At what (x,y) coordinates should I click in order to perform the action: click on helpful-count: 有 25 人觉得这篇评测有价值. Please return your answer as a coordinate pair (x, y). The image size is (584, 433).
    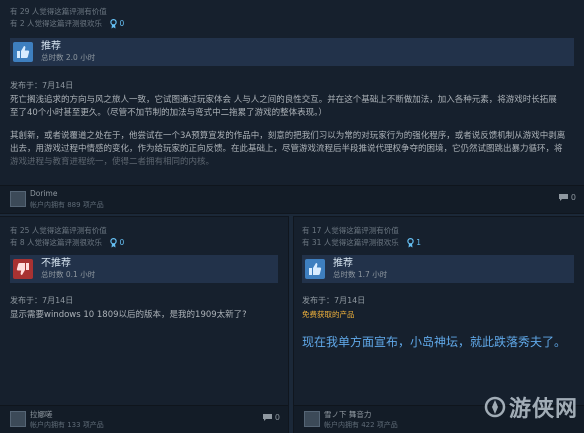
    Looking at the image, I should click on (58, 230).